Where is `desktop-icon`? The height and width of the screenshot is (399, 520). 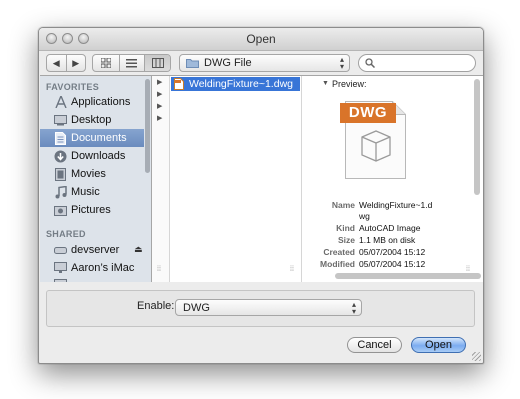 desktop-icon is located at coordinates (60, 120).